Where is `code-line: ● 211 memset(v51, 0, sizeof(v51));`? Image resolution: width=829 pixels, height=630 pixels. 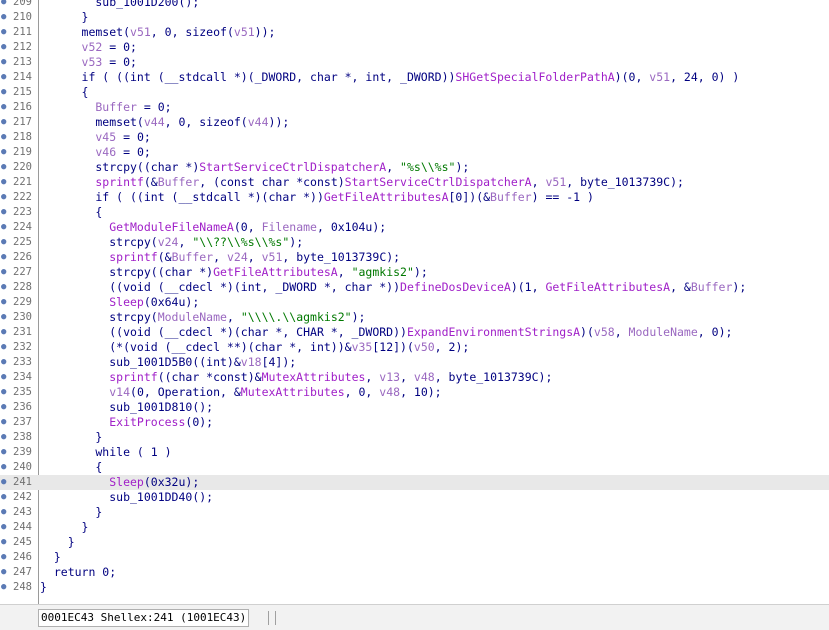 code-line: ● 211 memset(v51, 0, sizeof(v51)); is located at coordinates (414, 32).